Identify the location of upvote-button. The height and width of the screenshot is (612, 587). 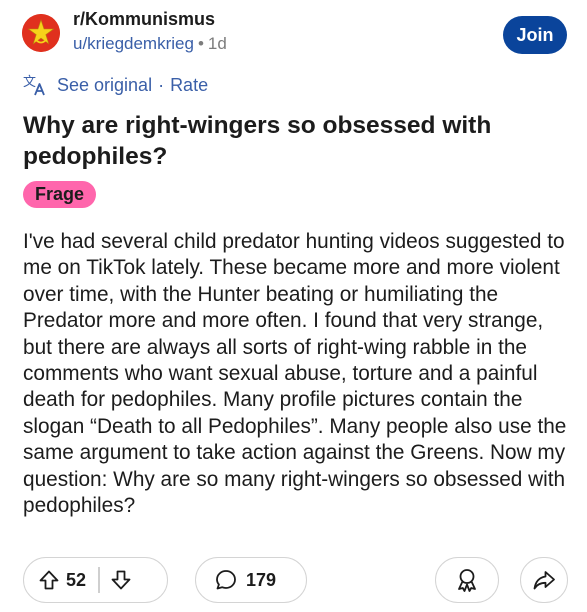
(49, 580).